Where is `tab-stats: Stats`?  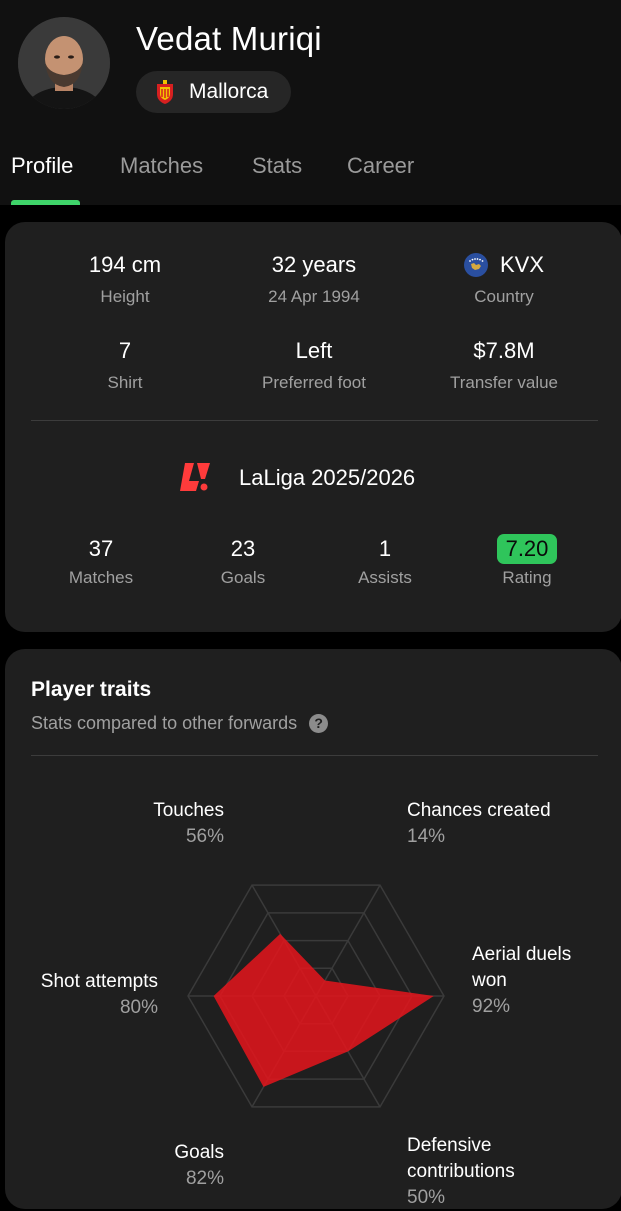
tab-stats: Stats is located at coordinates (277, 166).